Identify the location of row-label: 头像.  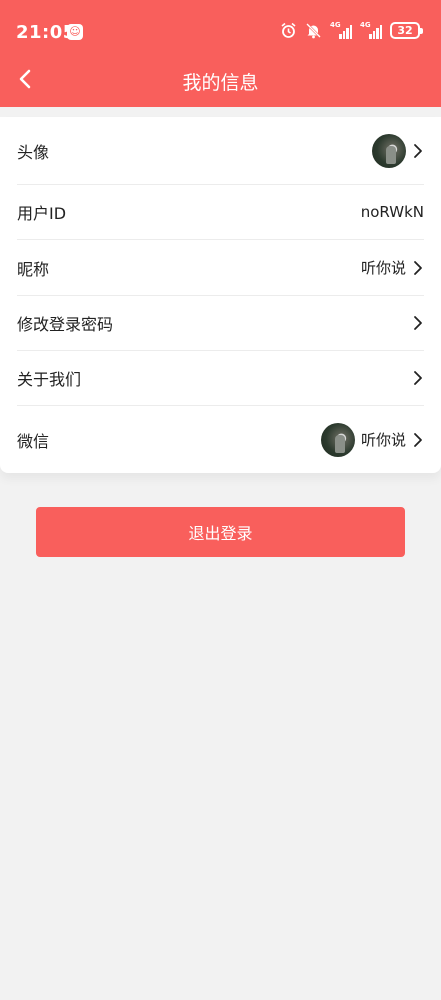
(33, 152).